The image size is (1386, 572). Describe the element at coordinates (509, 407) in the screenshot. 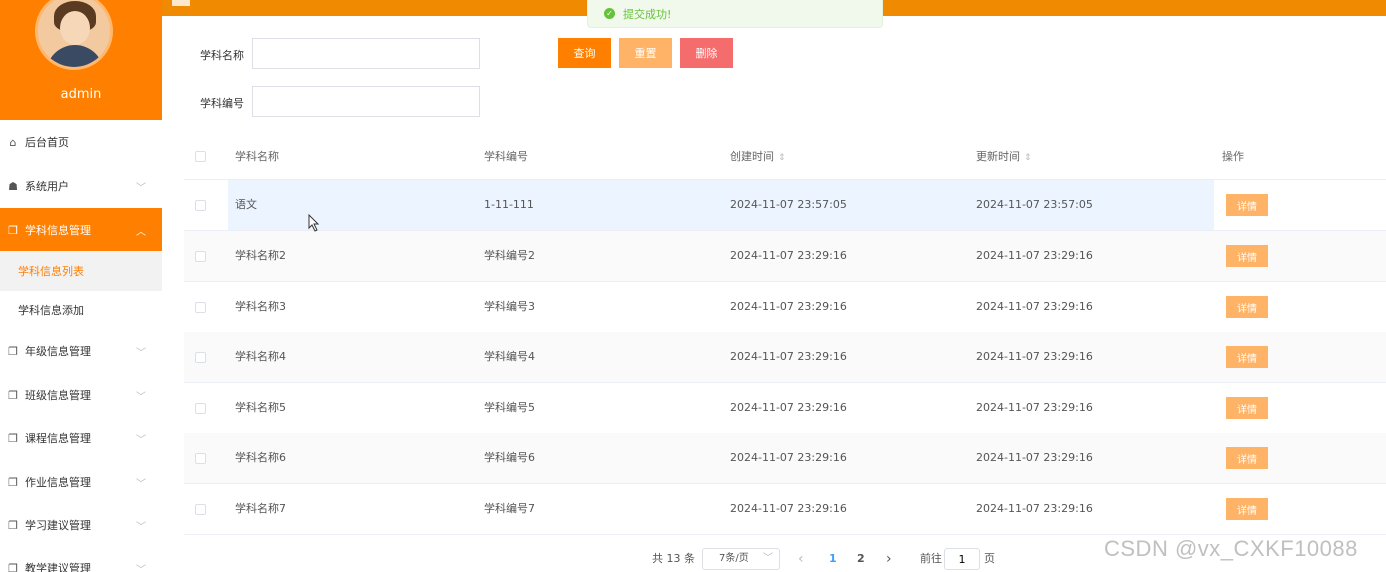

I see `cell-code: 学科编号5` at that location.